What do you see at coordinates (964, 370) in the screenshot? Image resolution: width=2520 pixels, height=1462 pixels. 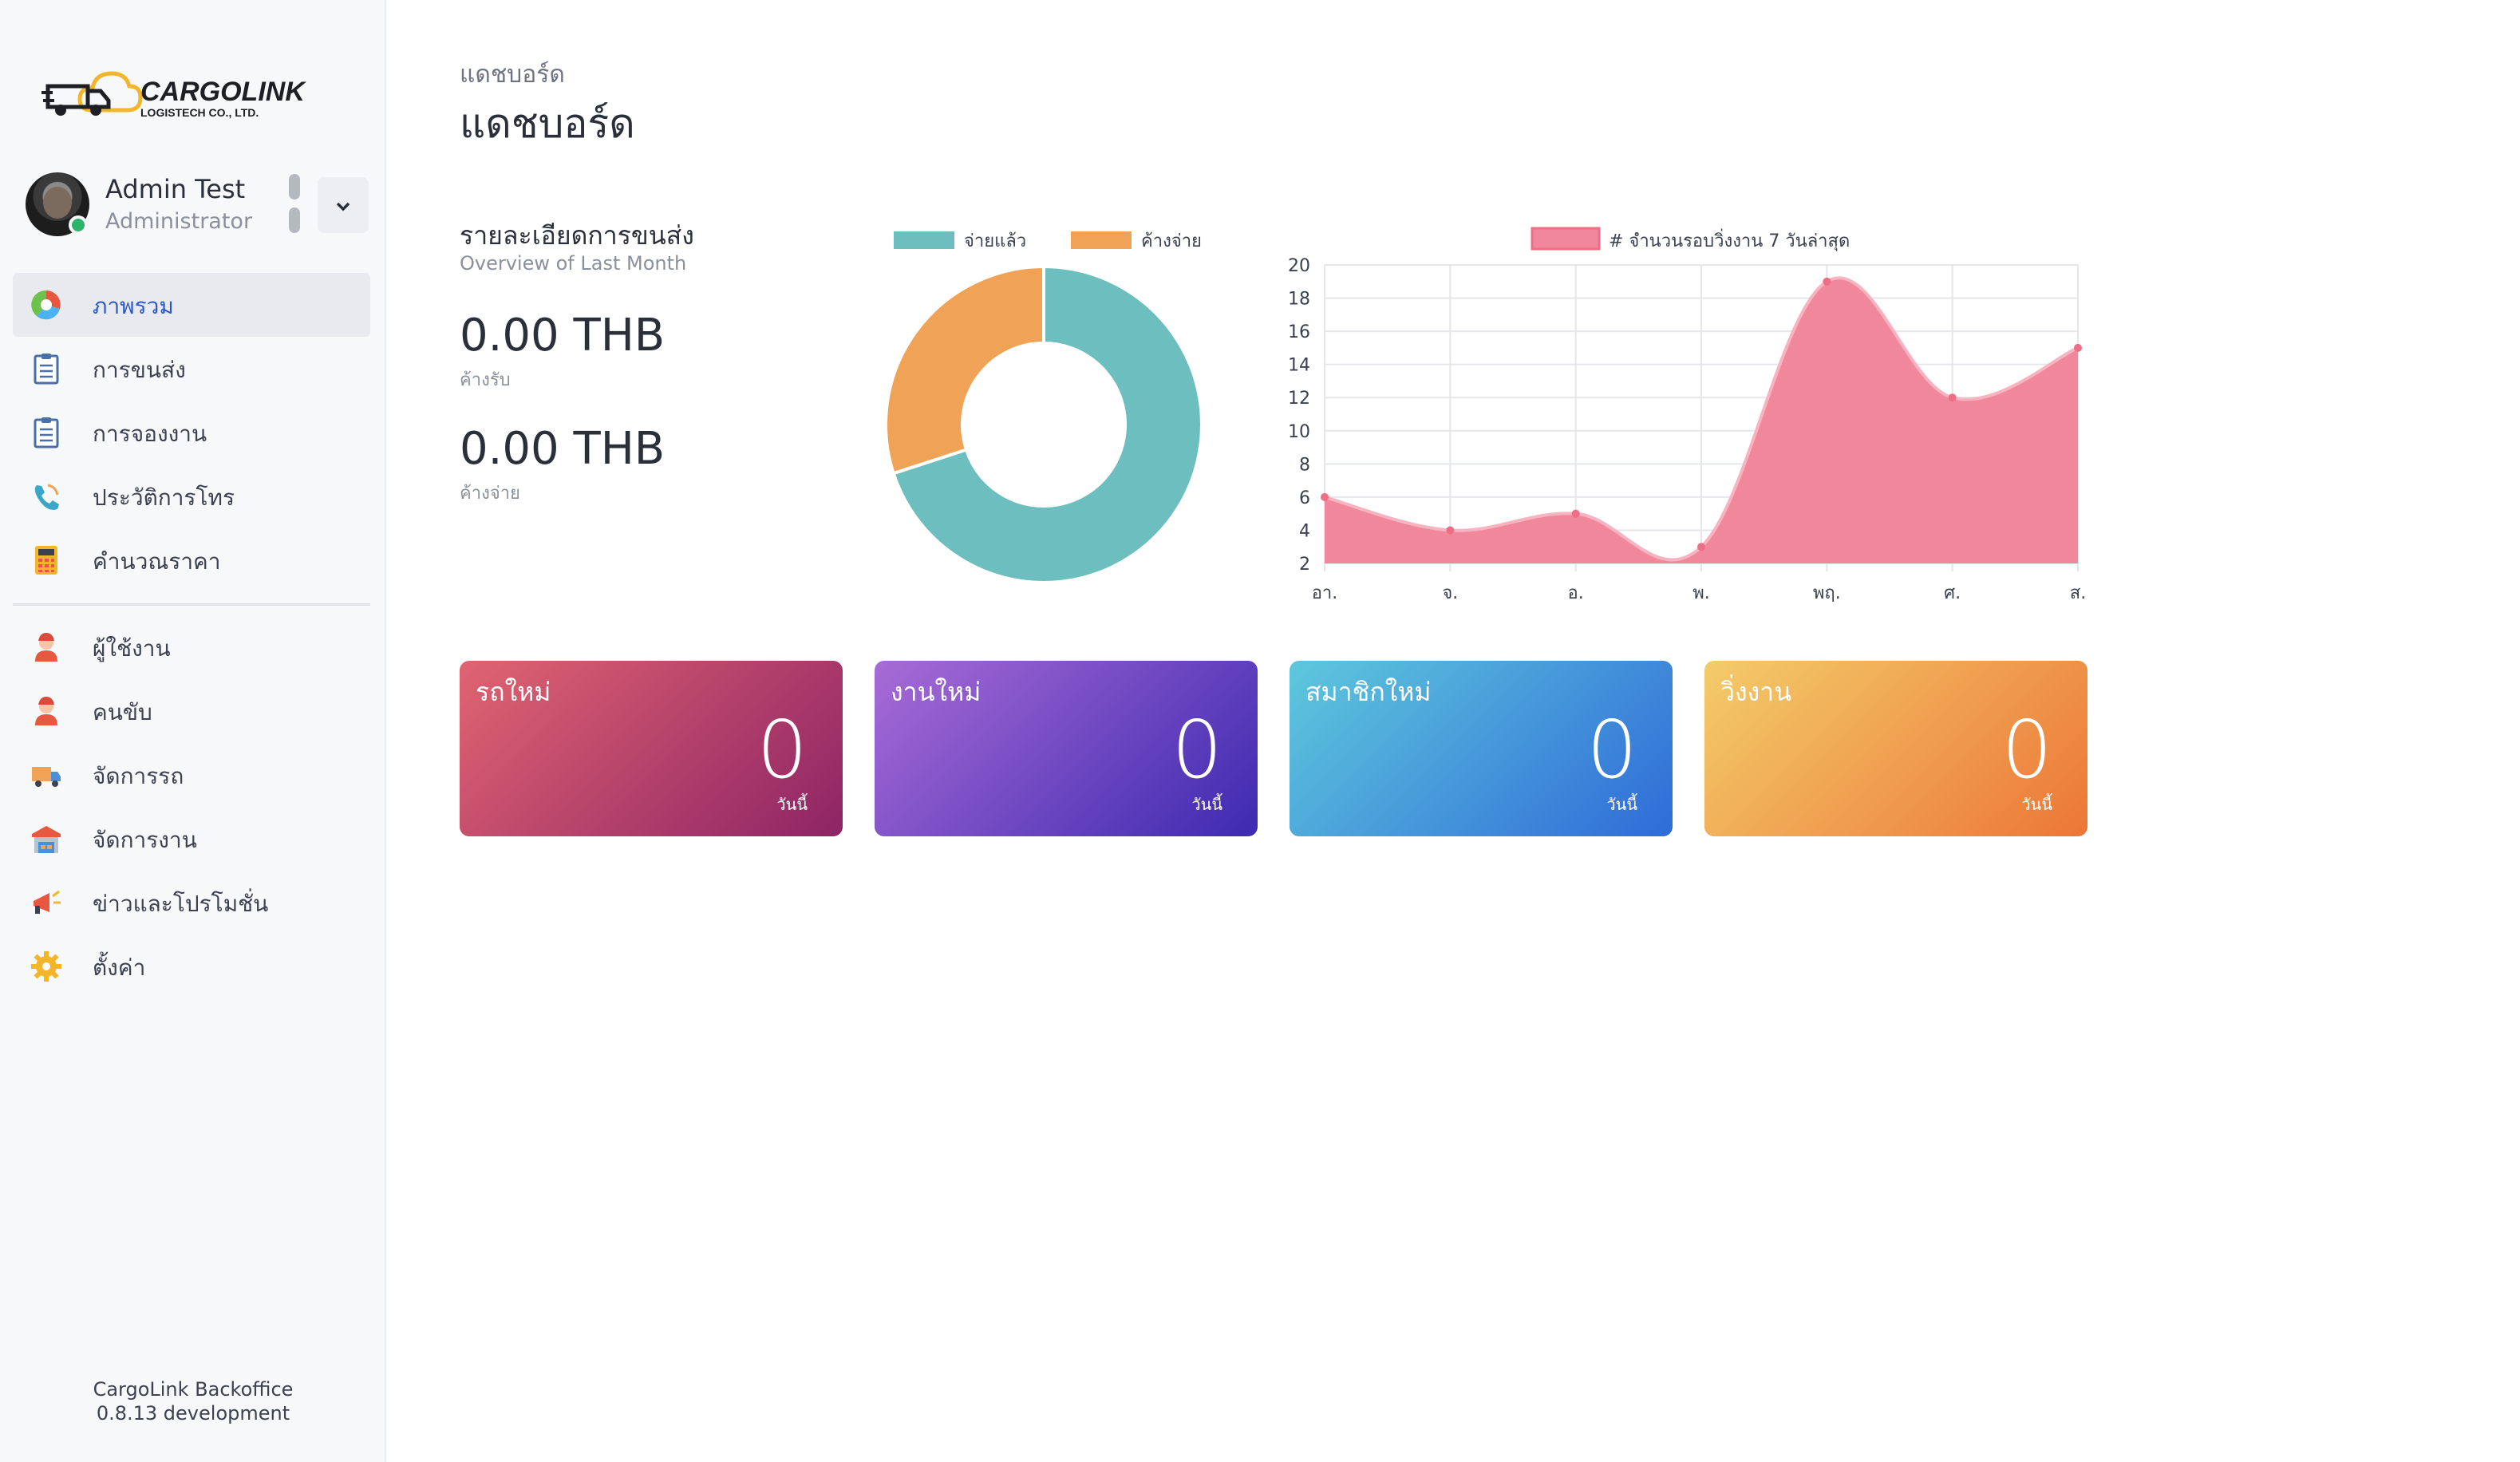 I see `donut-slice` at bounding box center [964, 370].